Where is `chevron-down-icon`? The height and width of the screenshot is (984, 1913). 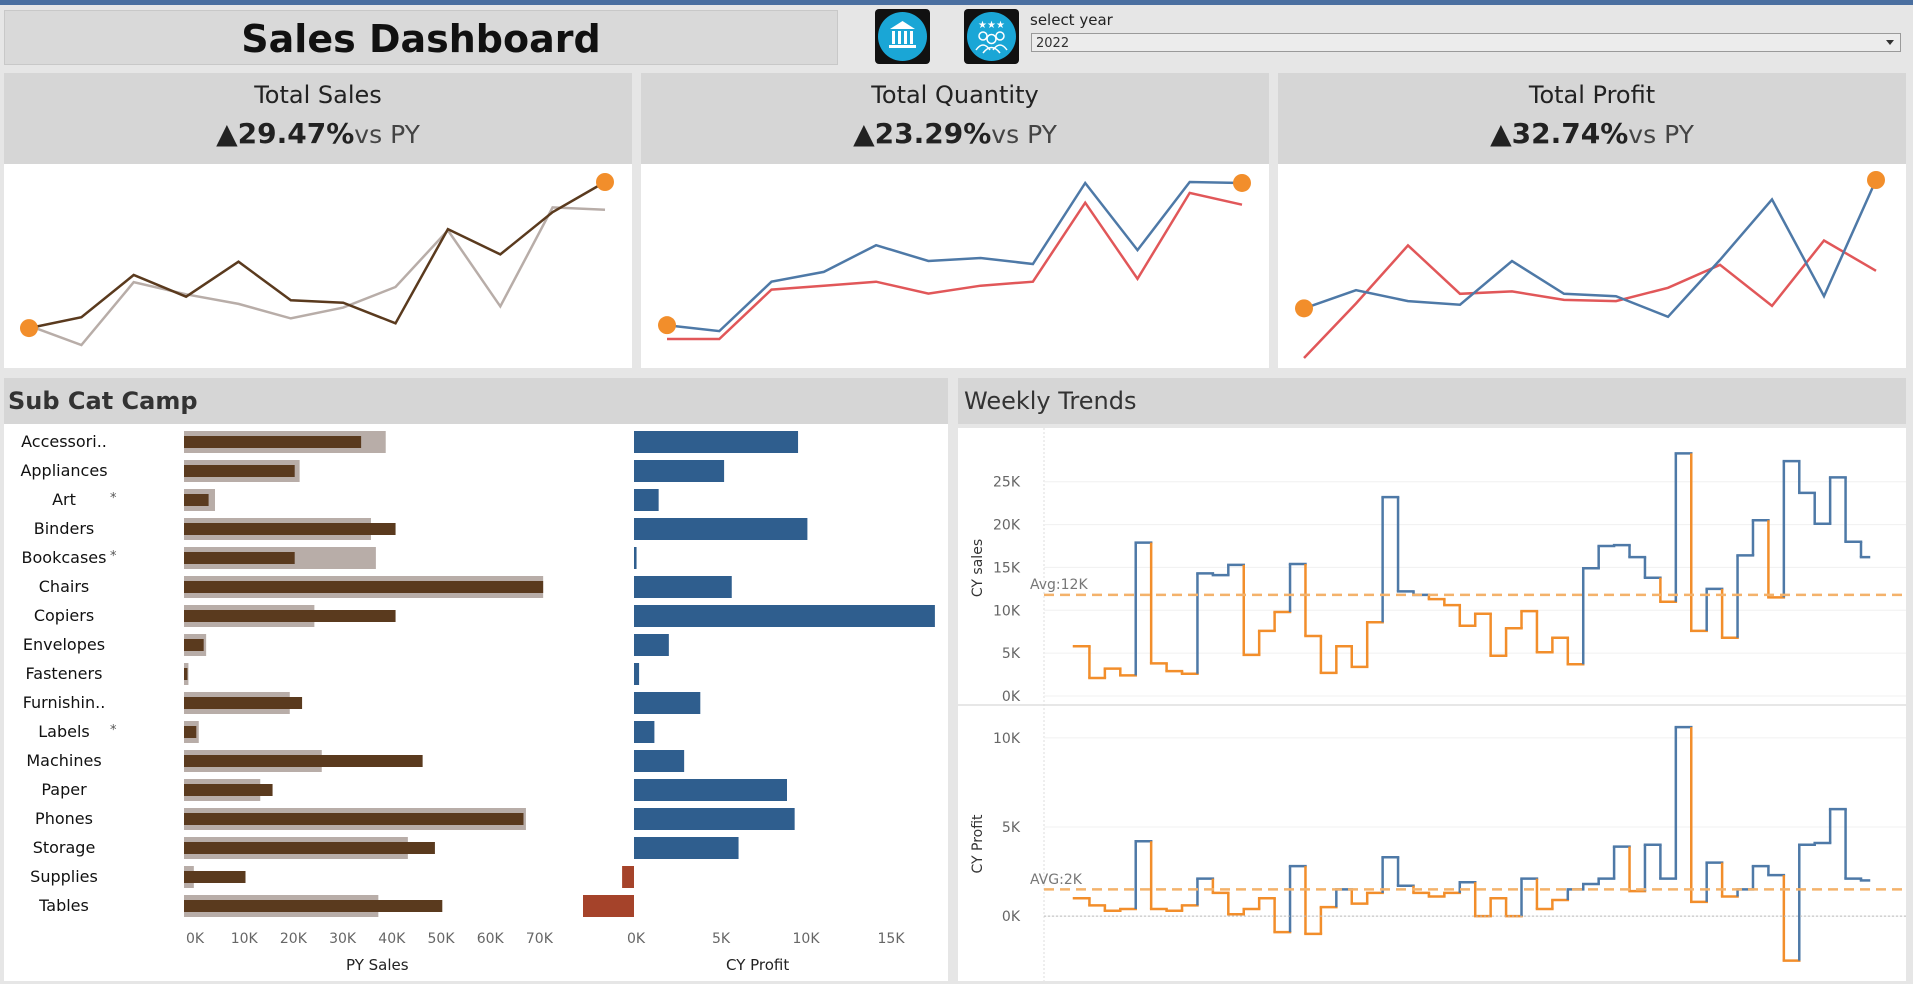 chevron-down-icon is located at coordinates (1890, 42).